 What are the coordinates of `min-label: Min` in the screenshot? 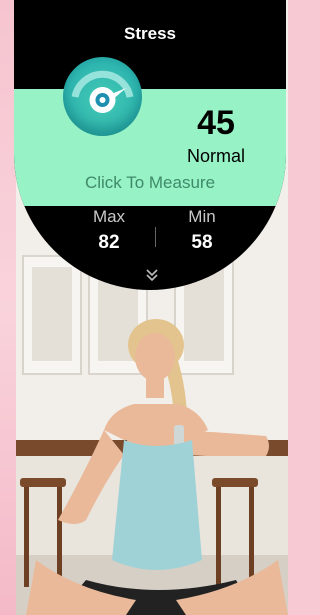 It's located at (202, 216).